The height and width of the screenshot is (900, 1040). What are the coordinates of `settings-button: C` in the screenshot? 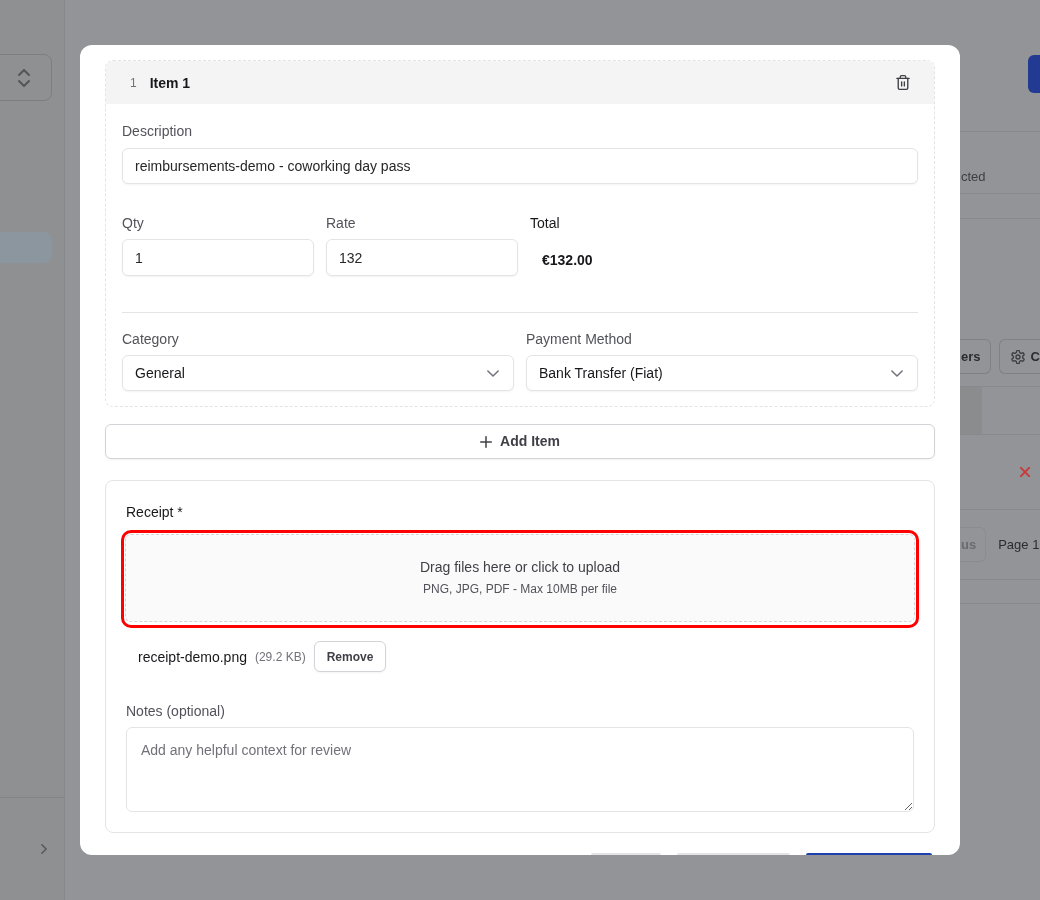 It's located at (1019, 356).